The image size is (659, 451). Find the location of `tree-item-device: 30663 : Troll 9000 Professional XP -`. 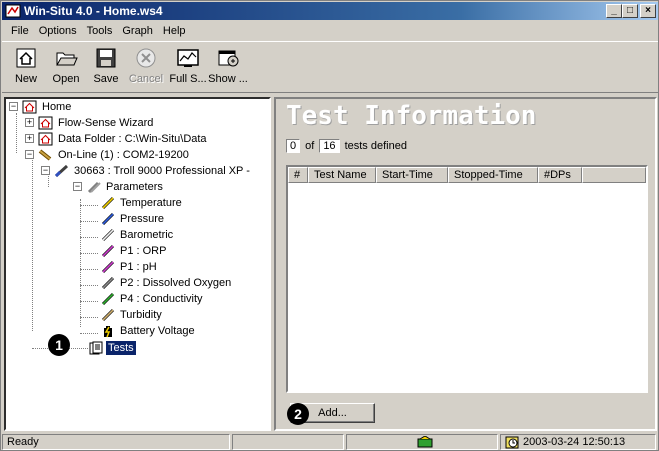

tree-item-device: 30663 : Troll 9000 Professional XP - is located at coordinates (153, 171).